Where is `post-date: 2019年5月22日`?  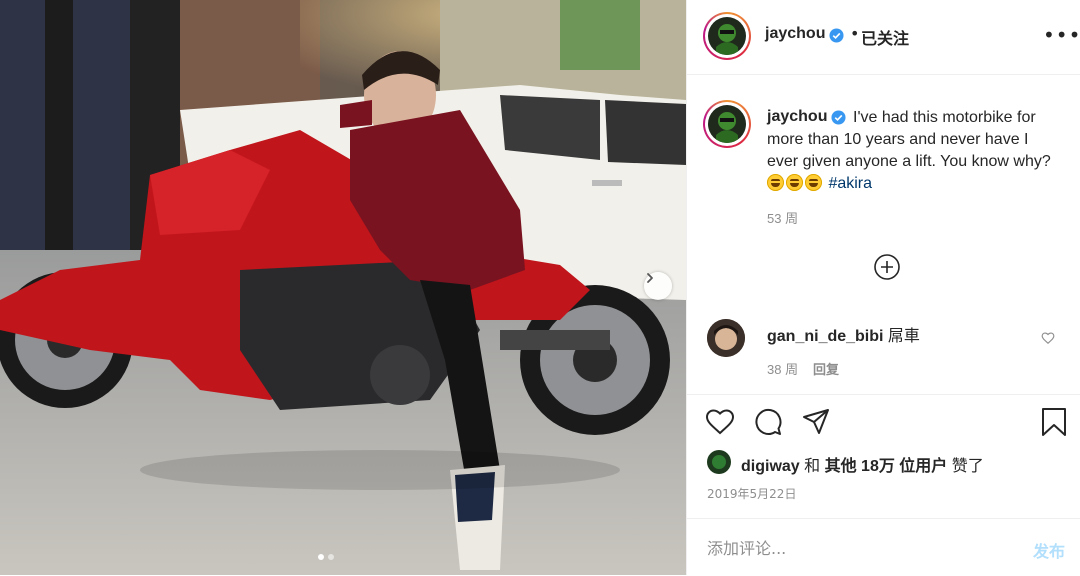
post-date: 2019年5月22日 is located at coordinates (751, 493).